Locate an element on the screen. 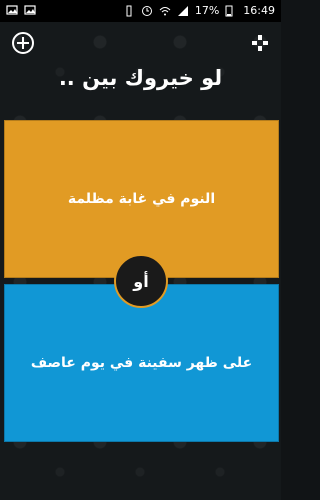 Image resolution: width=320 pixels, height=500 pixels. vibrate-icon is located at coordinates (129, 11).